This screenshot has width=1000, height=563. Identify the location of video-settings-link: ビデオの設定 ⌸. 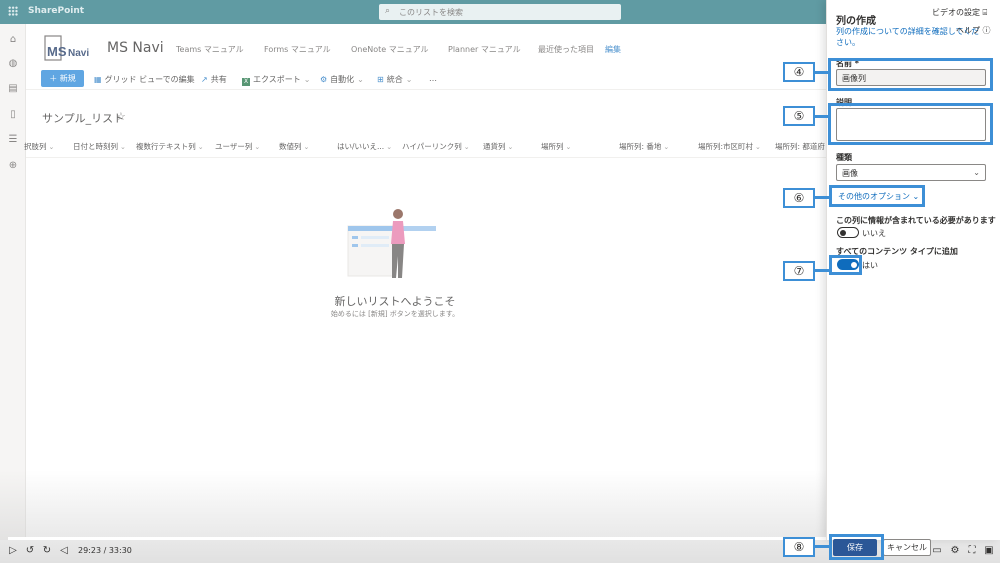
(959, 12).